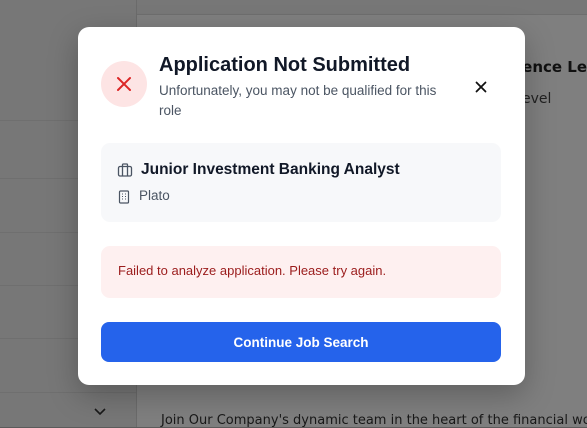  Describe the element at coordinates (124, 196) in the screenshot. I see `building-icon` at that location.